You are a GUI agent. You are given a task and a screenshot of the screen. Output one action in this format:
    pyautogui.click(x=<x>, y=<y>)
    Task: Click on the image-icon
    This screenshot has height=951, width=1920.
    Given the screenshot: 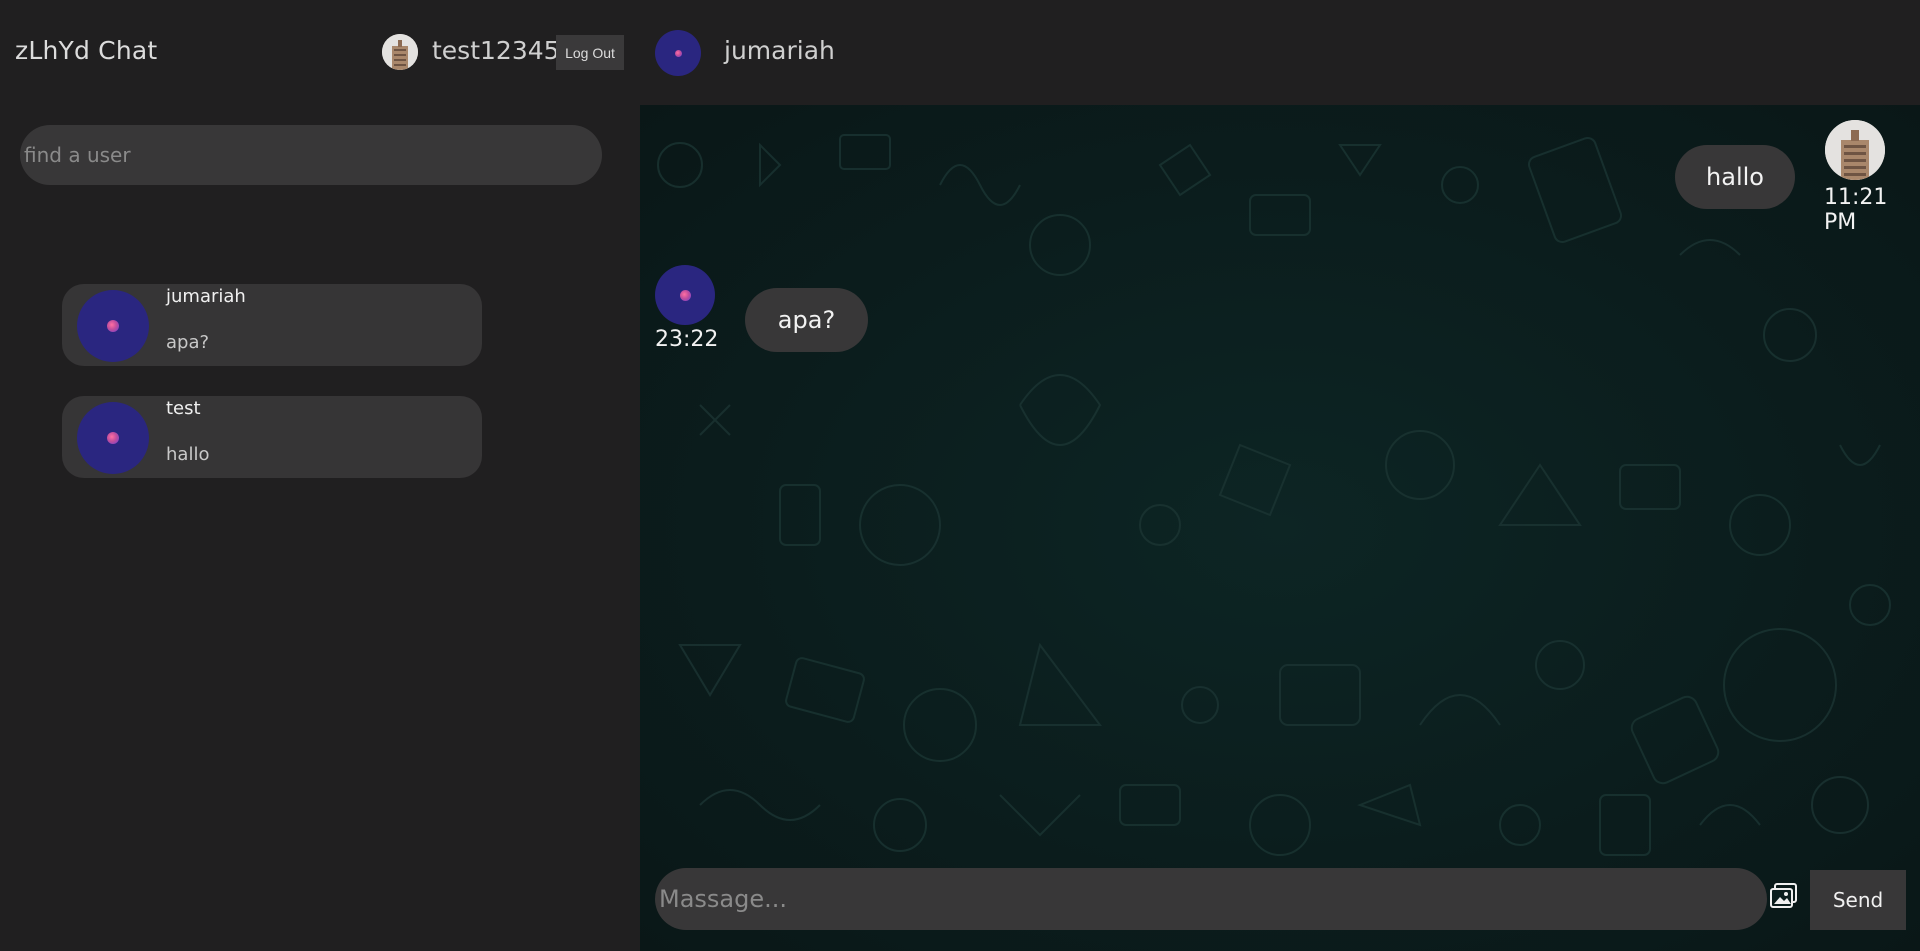 What is the action you would take?
    pyautogui.click(x=1783, y=895)
    